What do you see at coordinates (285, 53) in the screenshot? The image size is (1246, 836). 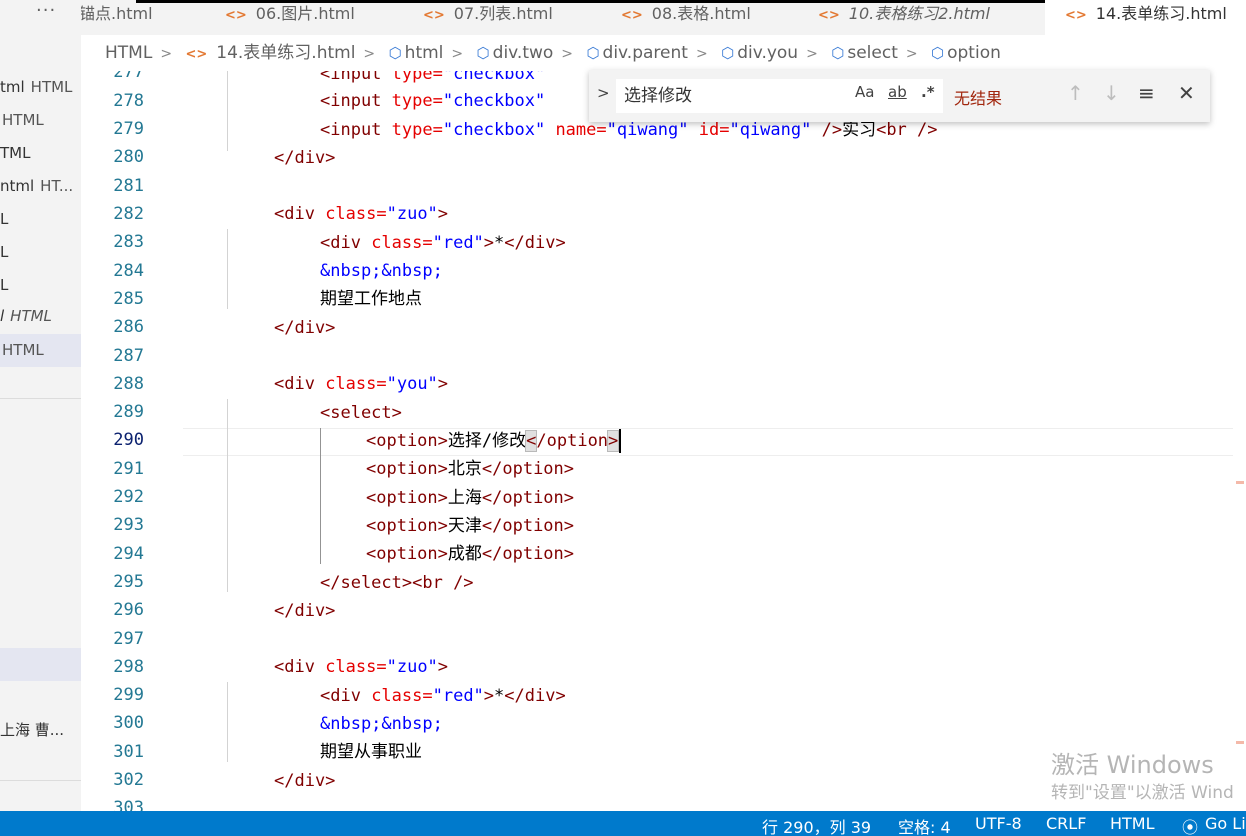 I see `breadcrumb-item: 14.表单练习.html` at bounding box center [285, 53].